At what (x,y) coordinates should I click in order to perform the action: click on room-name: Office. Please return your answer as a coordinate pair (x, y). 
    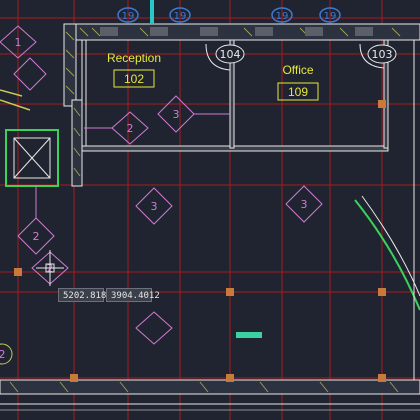
    Looking at the image, I should click on (297, 70).